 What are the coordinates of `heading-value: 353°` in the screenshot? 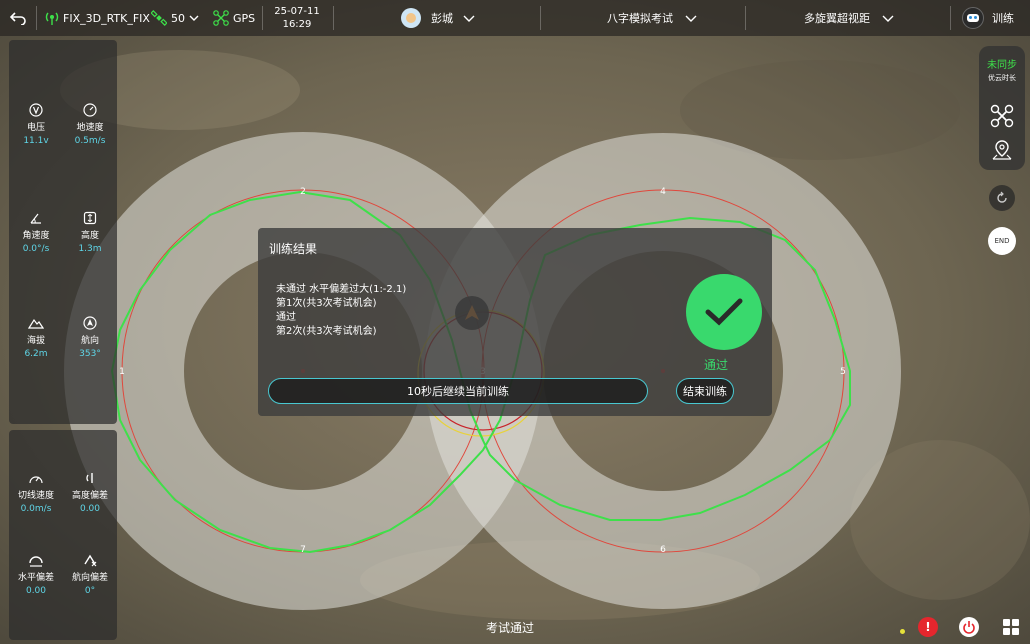 It's located at (90, 354).